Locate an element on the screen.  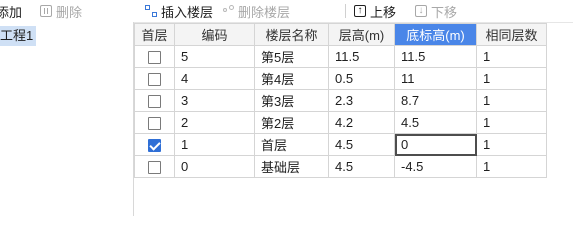
insert-floor-button: 插入楼层 is located at coordinates (179, 11).